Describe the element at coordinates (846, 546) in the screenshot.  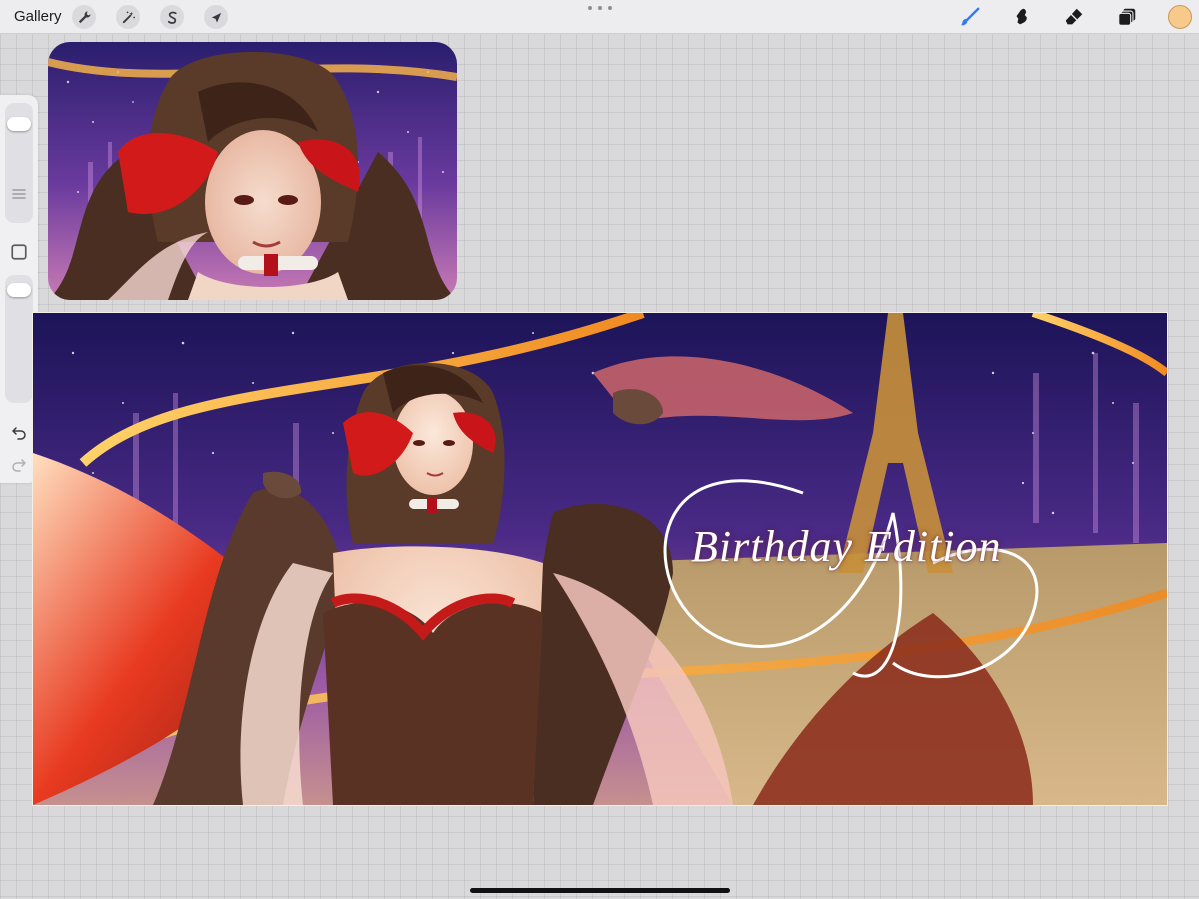
I see `birthday-edition-title: Birthday Edition` at that location.